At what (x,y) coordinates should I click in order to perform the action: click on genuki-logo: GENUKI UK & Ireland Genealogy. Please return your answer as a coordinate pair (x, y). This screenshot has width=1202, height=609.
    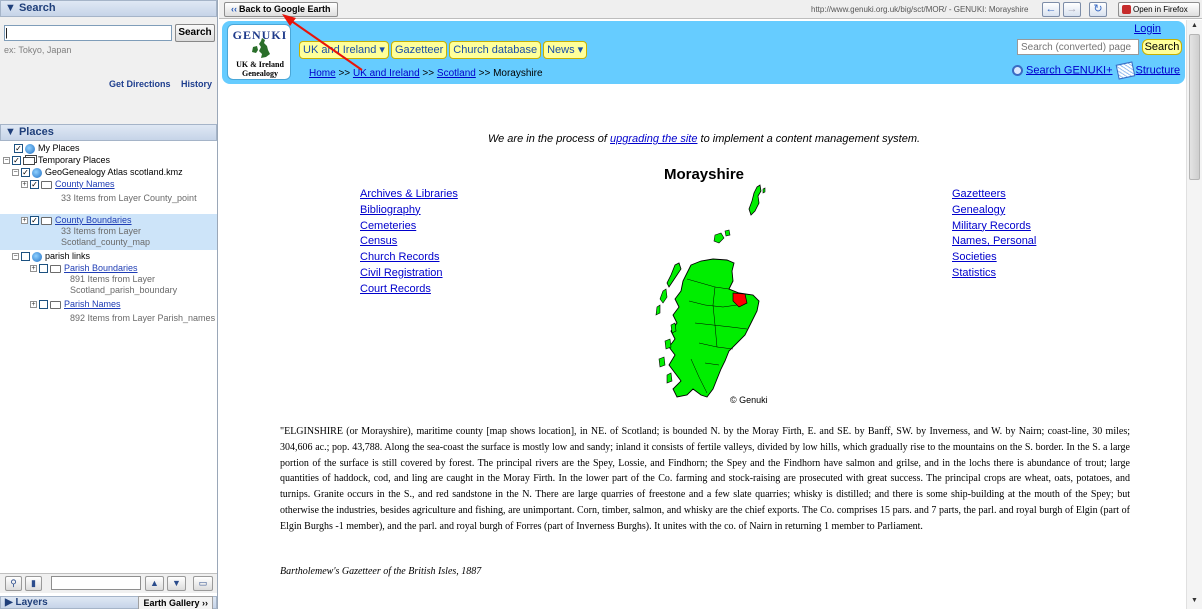
    Looking at the image, I should click on (259, 52).